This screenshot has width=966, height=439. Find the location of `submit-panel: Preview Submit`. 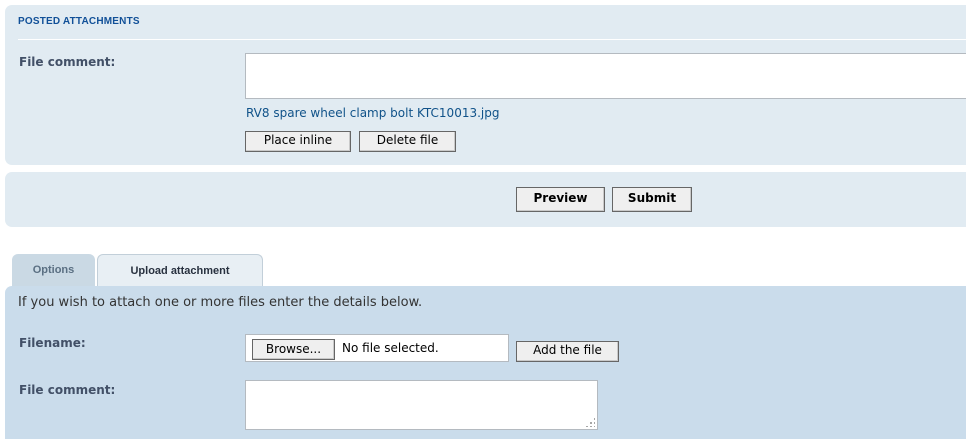

submit-panel: Preview Submit is located at coordinates (485, 199).